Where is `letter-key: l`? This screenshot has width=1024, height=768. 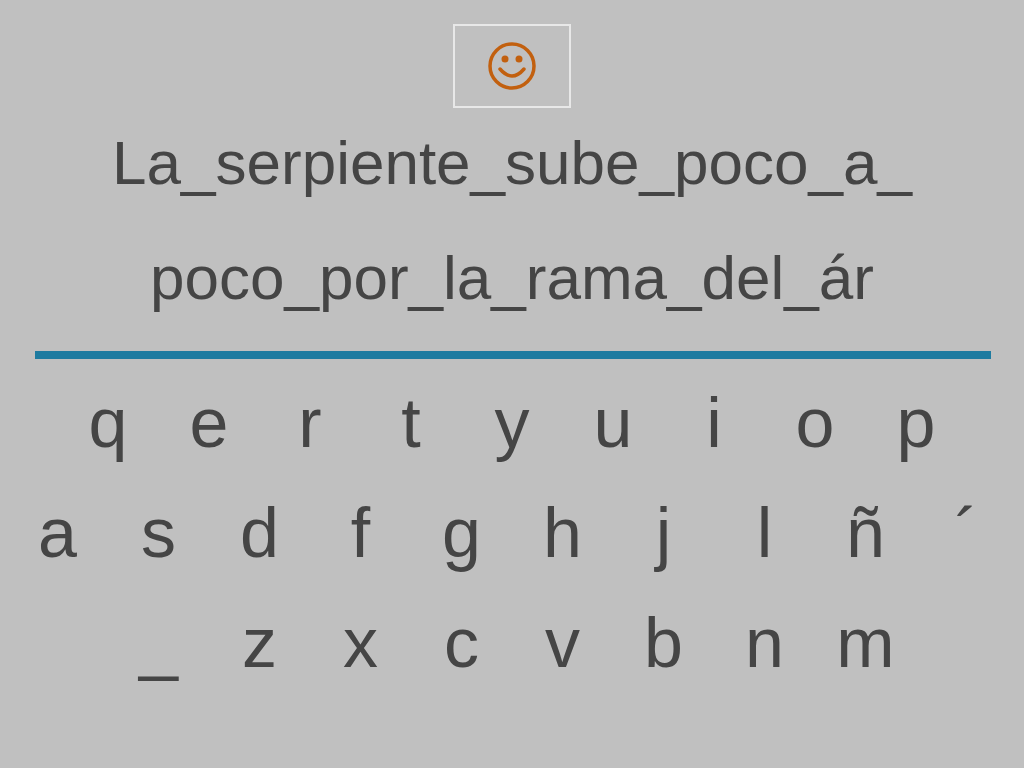 letter-key: l is located at coordinates (764, 533).